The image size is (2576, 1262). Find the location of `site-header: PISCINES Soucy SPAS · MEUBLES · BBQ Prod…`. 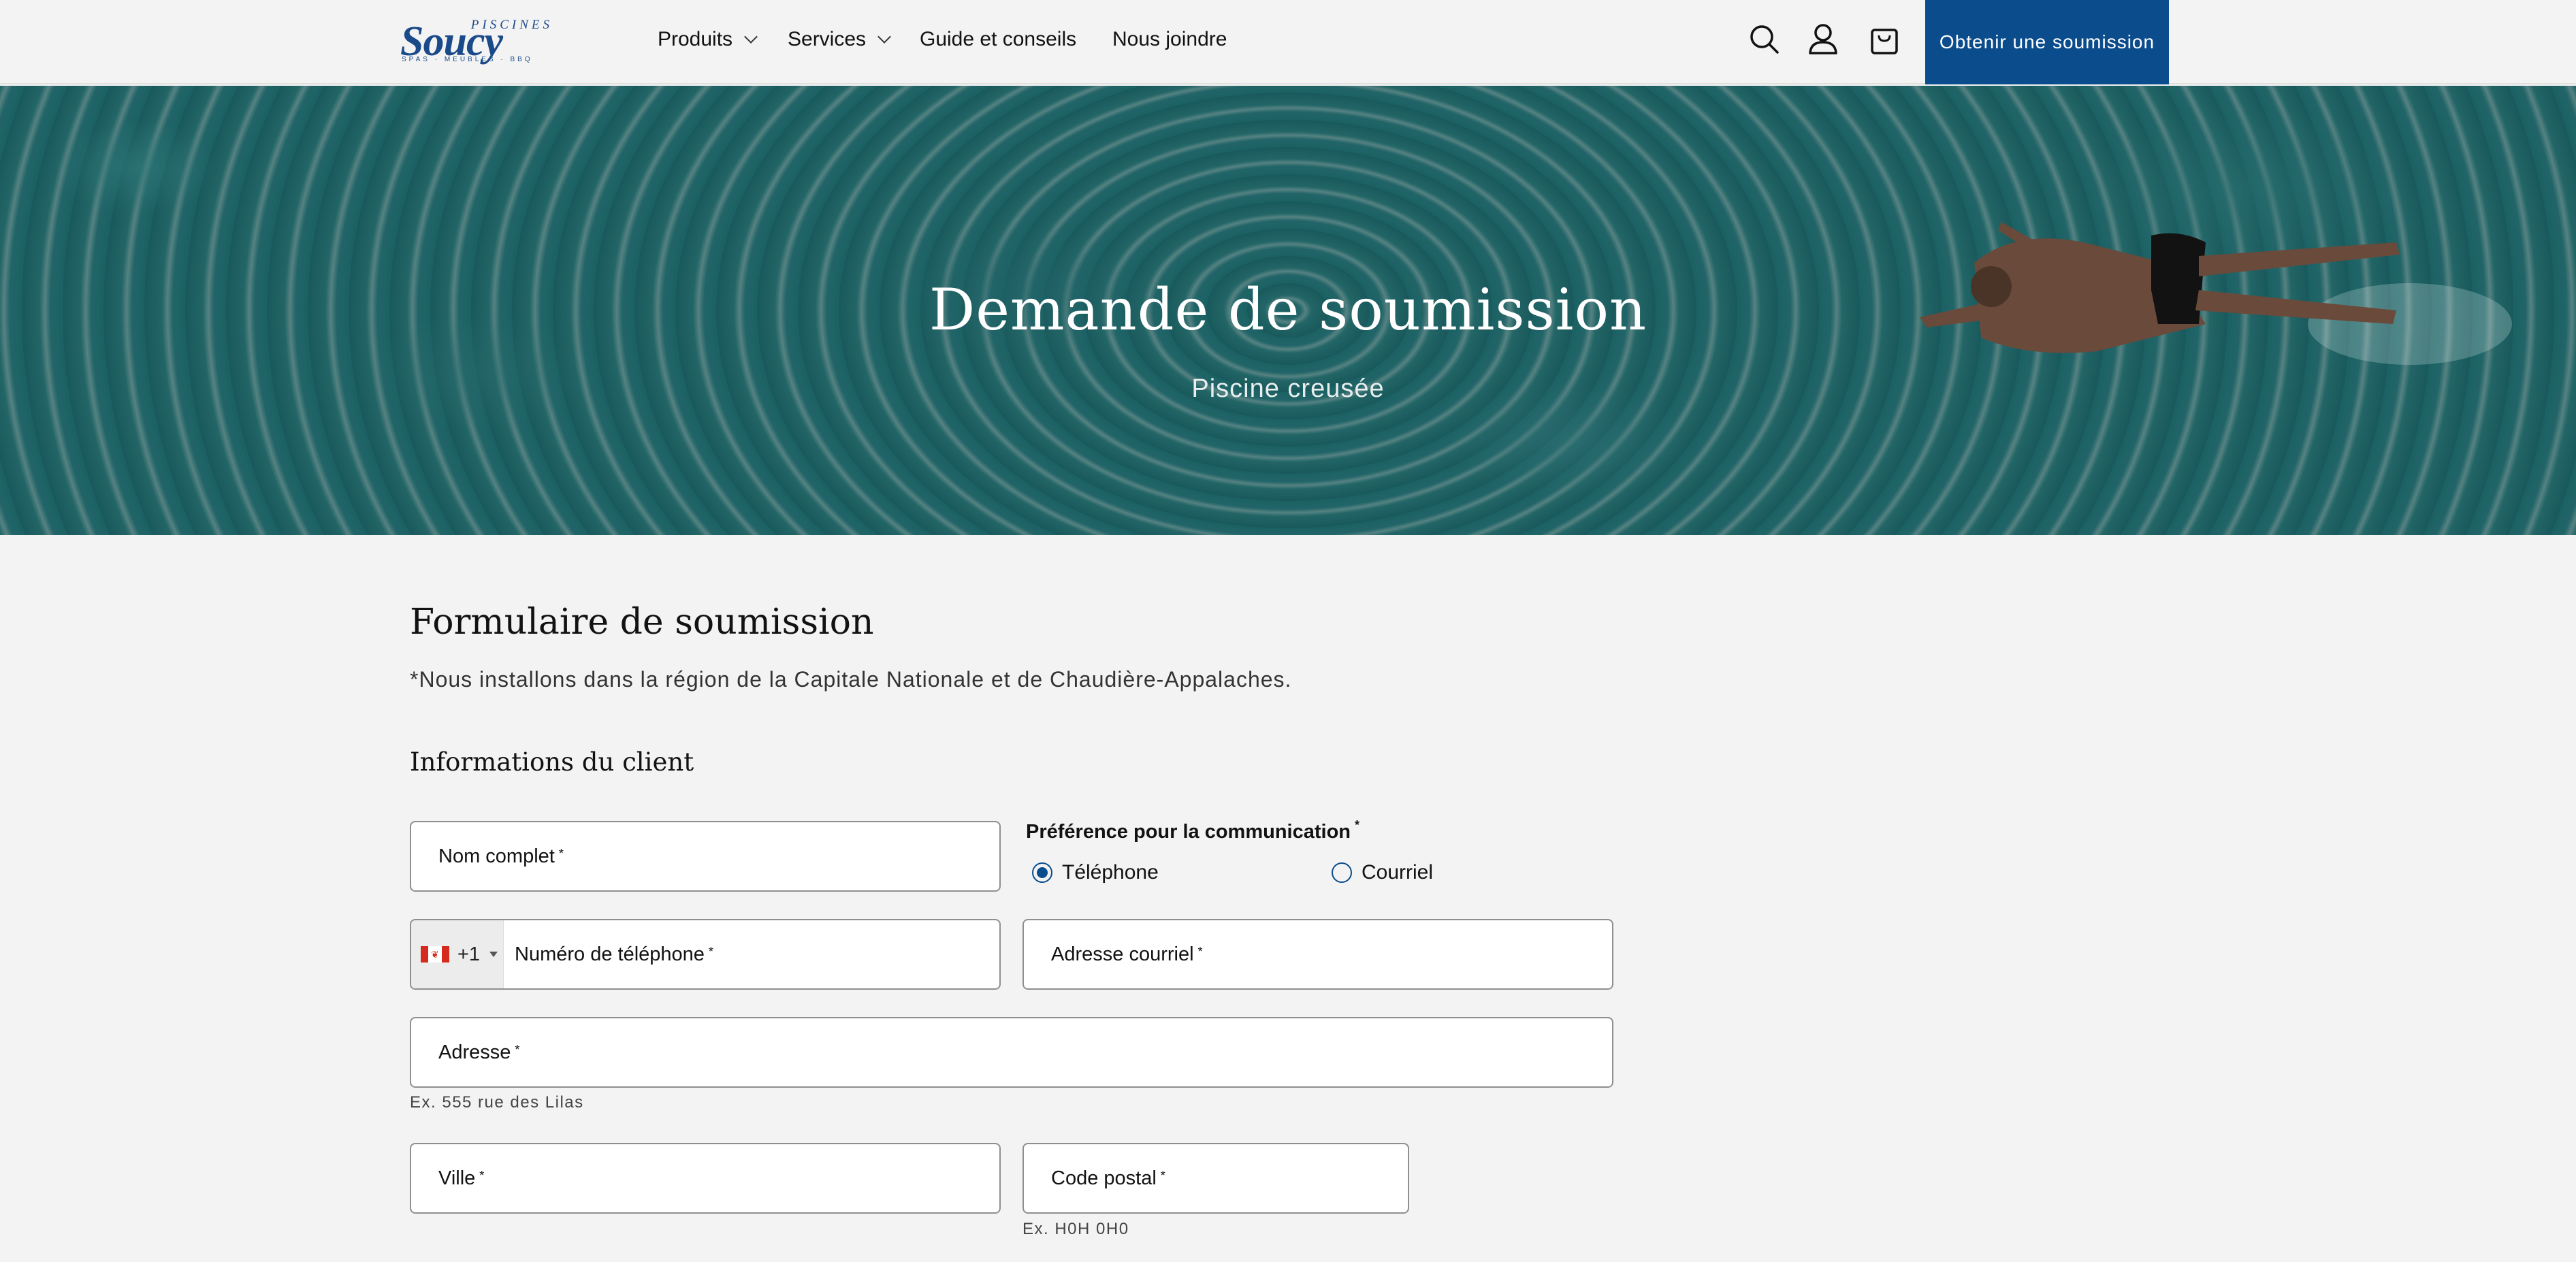

site-header: PISCINES Soucy SPAS · MEUBLES · BBQ Prod… is located at coordinates (1288, 42).